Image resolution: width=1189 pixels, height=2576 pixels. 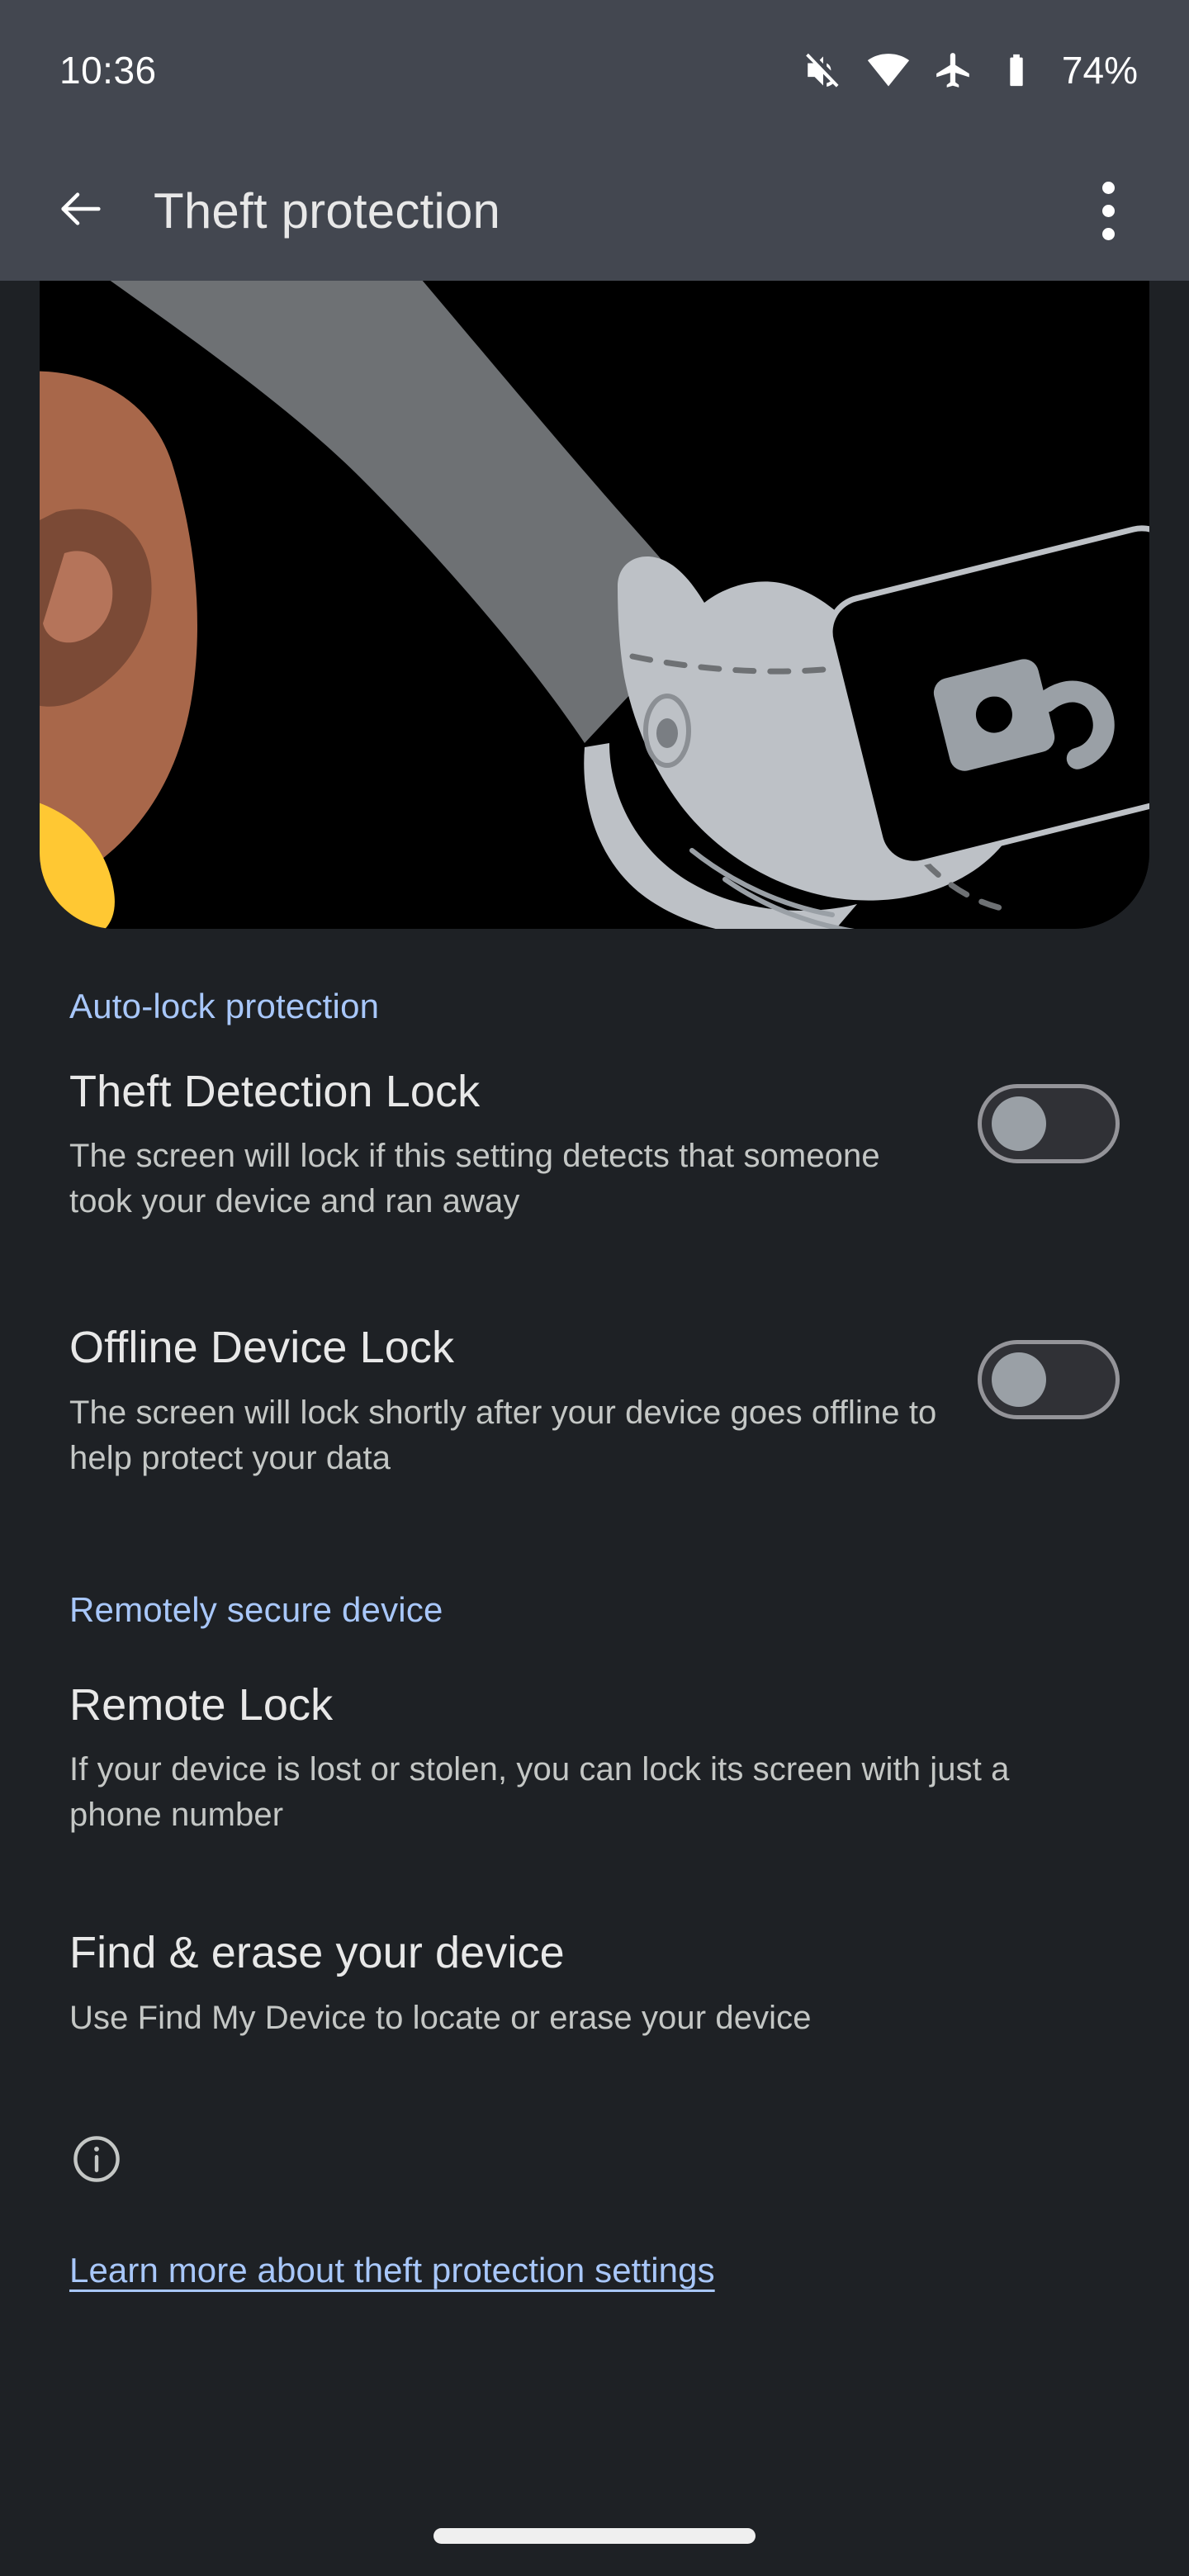 I want to click on offline-device-lock-toggle, so click(x=1049, y=1380).